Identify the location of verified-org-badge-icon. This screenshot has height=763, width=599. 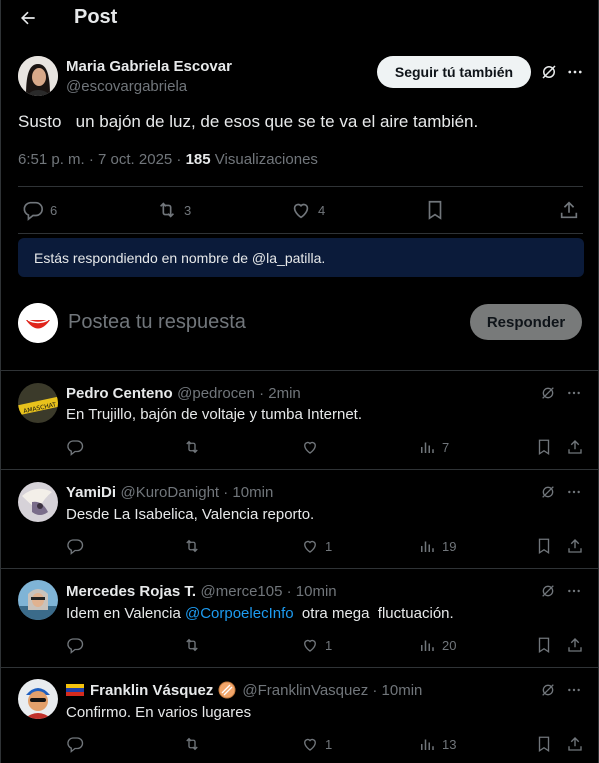
(227, 690).